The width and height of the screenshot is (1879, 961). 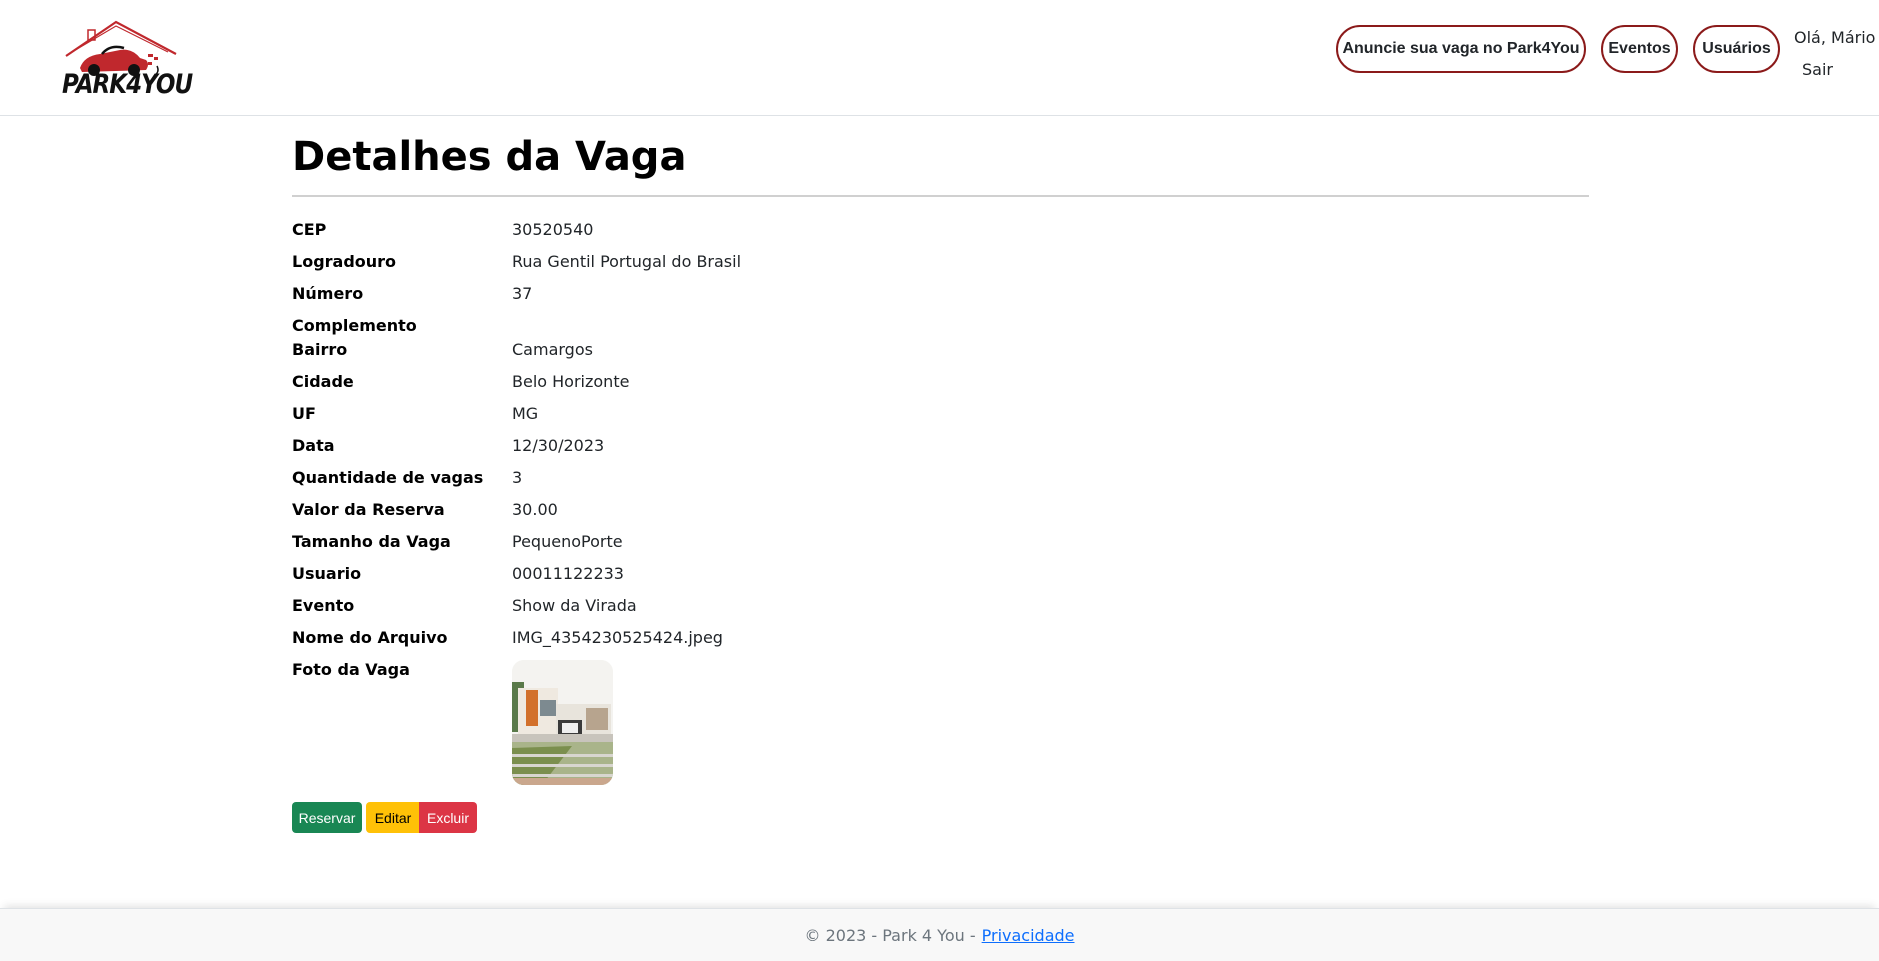 I want to click on detail-row-quantidade: Quantidade de vagas 3, so click(x=940, y=478).